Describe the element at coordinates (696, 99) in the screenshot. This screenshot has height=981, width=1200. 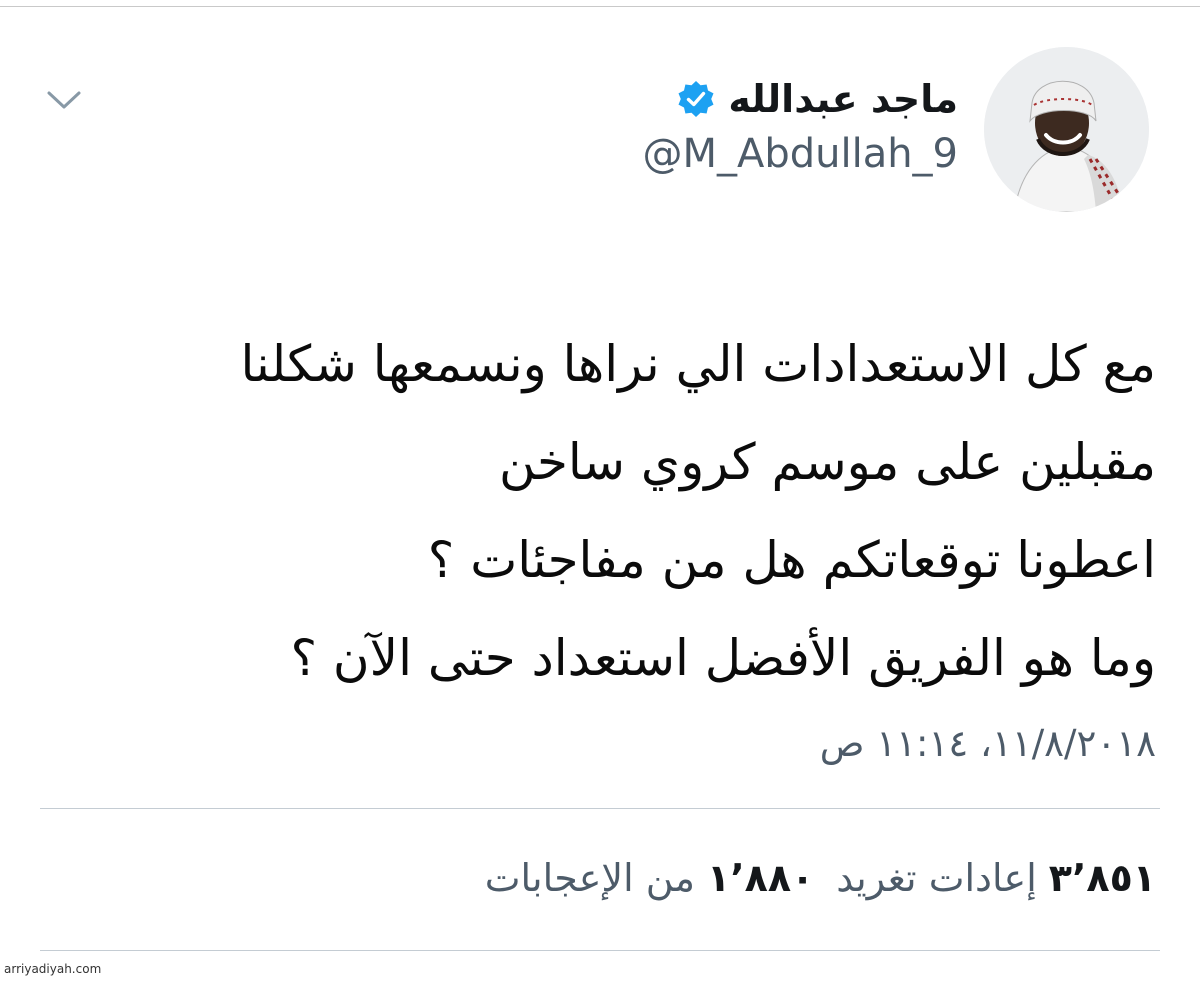
I see `verified-badge-icon` at that location.